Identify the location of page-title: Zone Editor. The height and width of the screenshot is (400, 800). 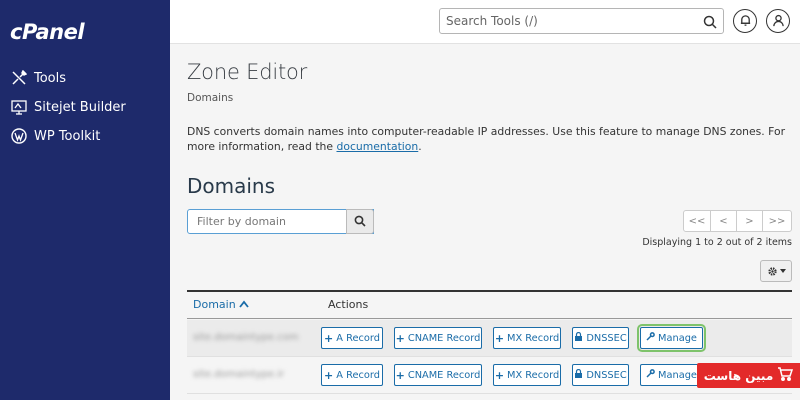
(247, 72).